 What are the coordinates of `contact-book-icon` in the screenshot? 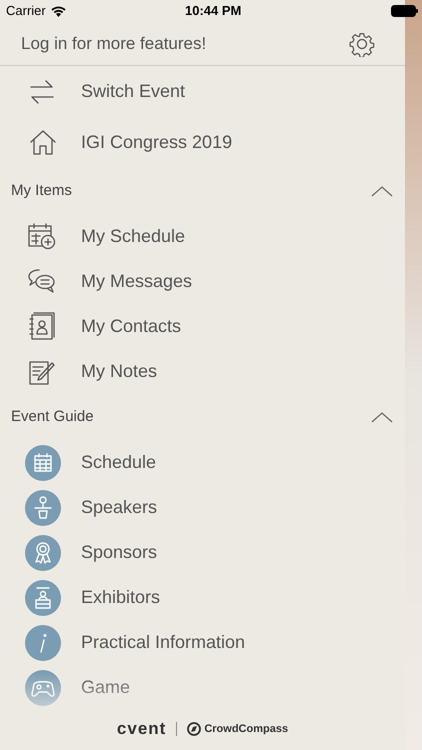 It's located at (42, 327).